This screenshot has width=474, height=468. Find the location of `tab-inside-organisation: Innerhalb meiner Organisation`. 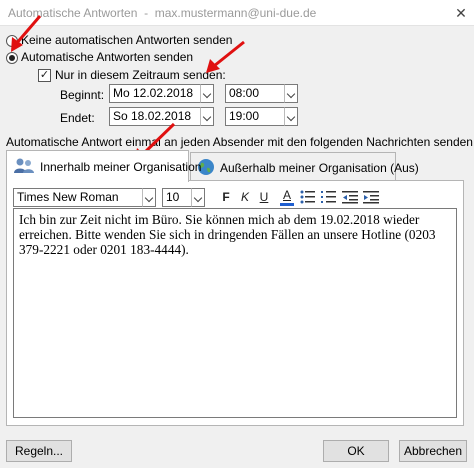

tab-inside-organisation: Innerhalb meiner Organisation is located at coordinates (103, 166).